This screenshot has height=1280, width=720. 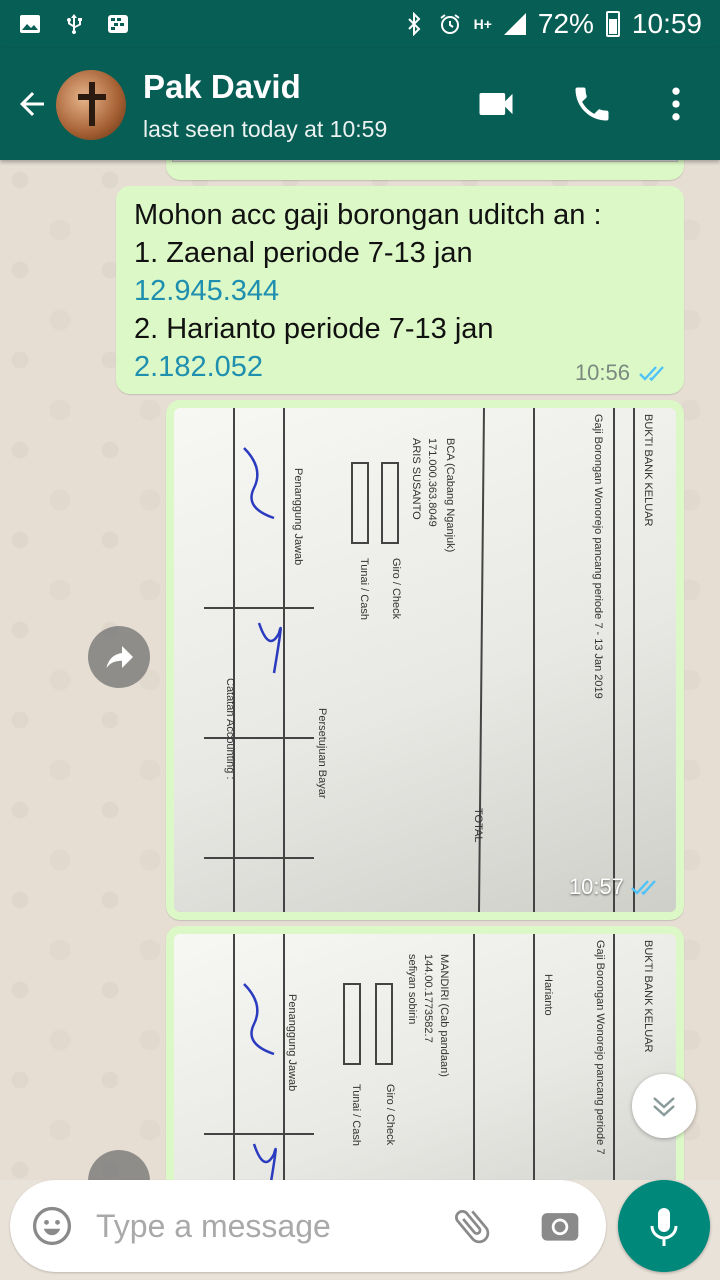 What do you see at coordinates (32, 104) in the screenshot?
I see `back-arrow-icon` at bounding box center [32, 104].